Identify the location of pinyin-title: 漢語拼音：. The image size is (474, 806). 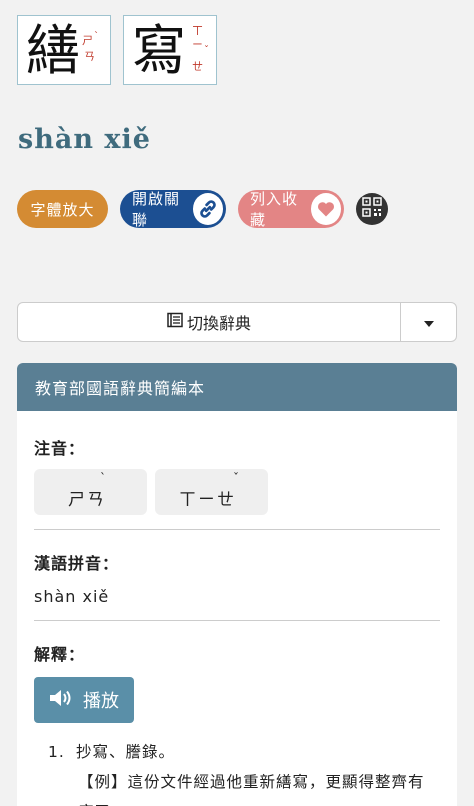
(77, 563).